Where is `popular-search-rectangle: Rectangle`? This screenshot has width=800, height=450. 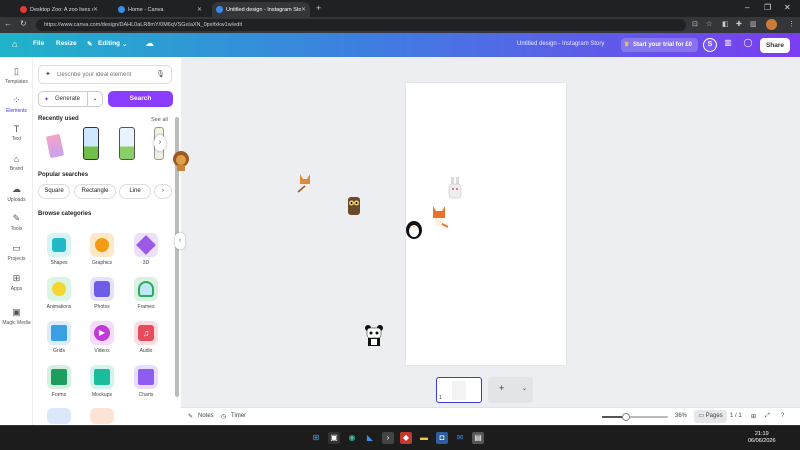
popular-search-rectangle: Rectangle is located at coordinates (95, 191).